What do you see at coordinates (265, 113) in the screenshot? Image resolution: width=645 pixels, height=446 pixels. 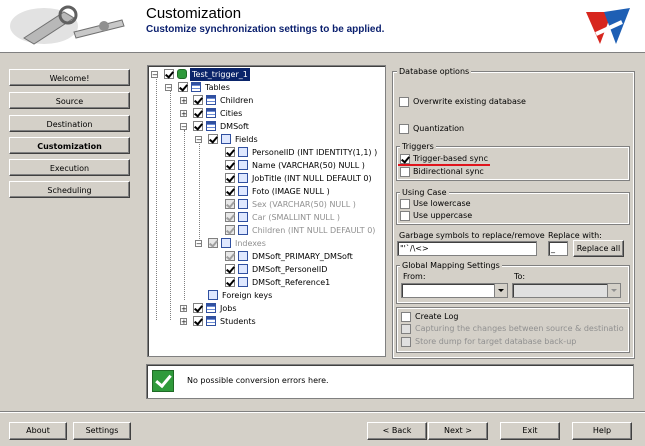 I see `tree-row-cities: + Cities` at bounding box center [265, 113].